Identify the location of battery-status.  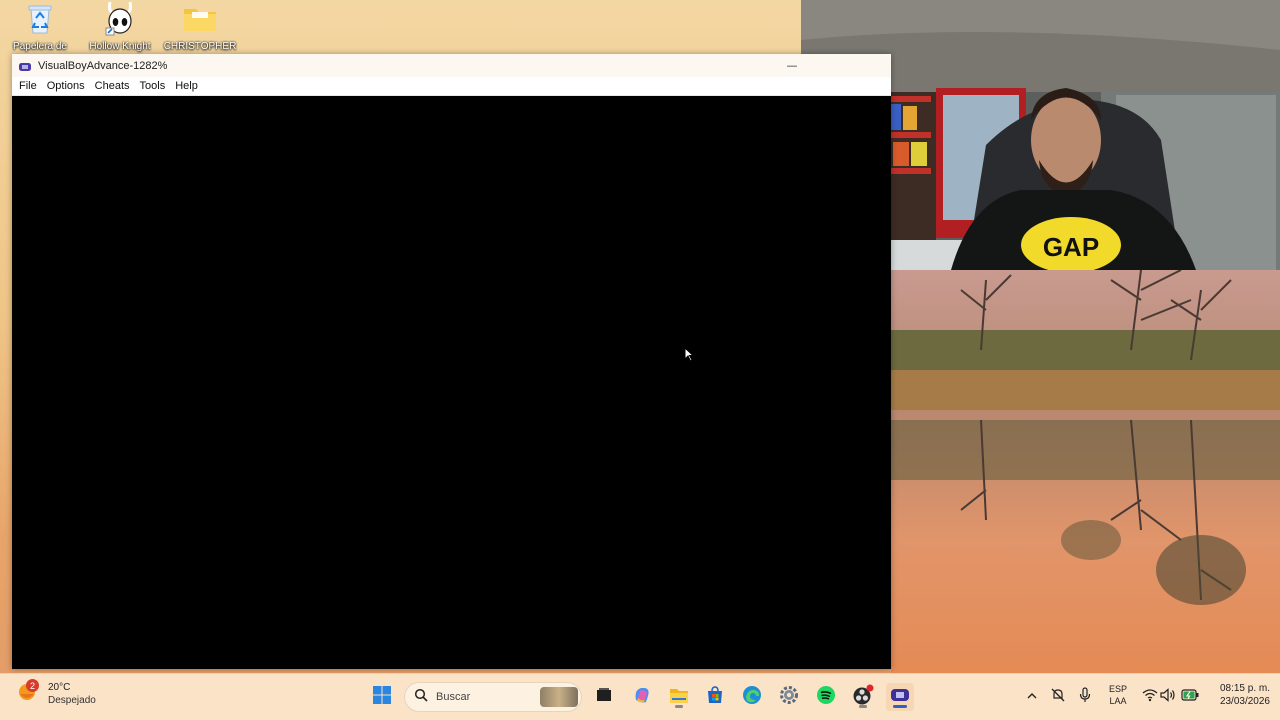
(1190, 697).